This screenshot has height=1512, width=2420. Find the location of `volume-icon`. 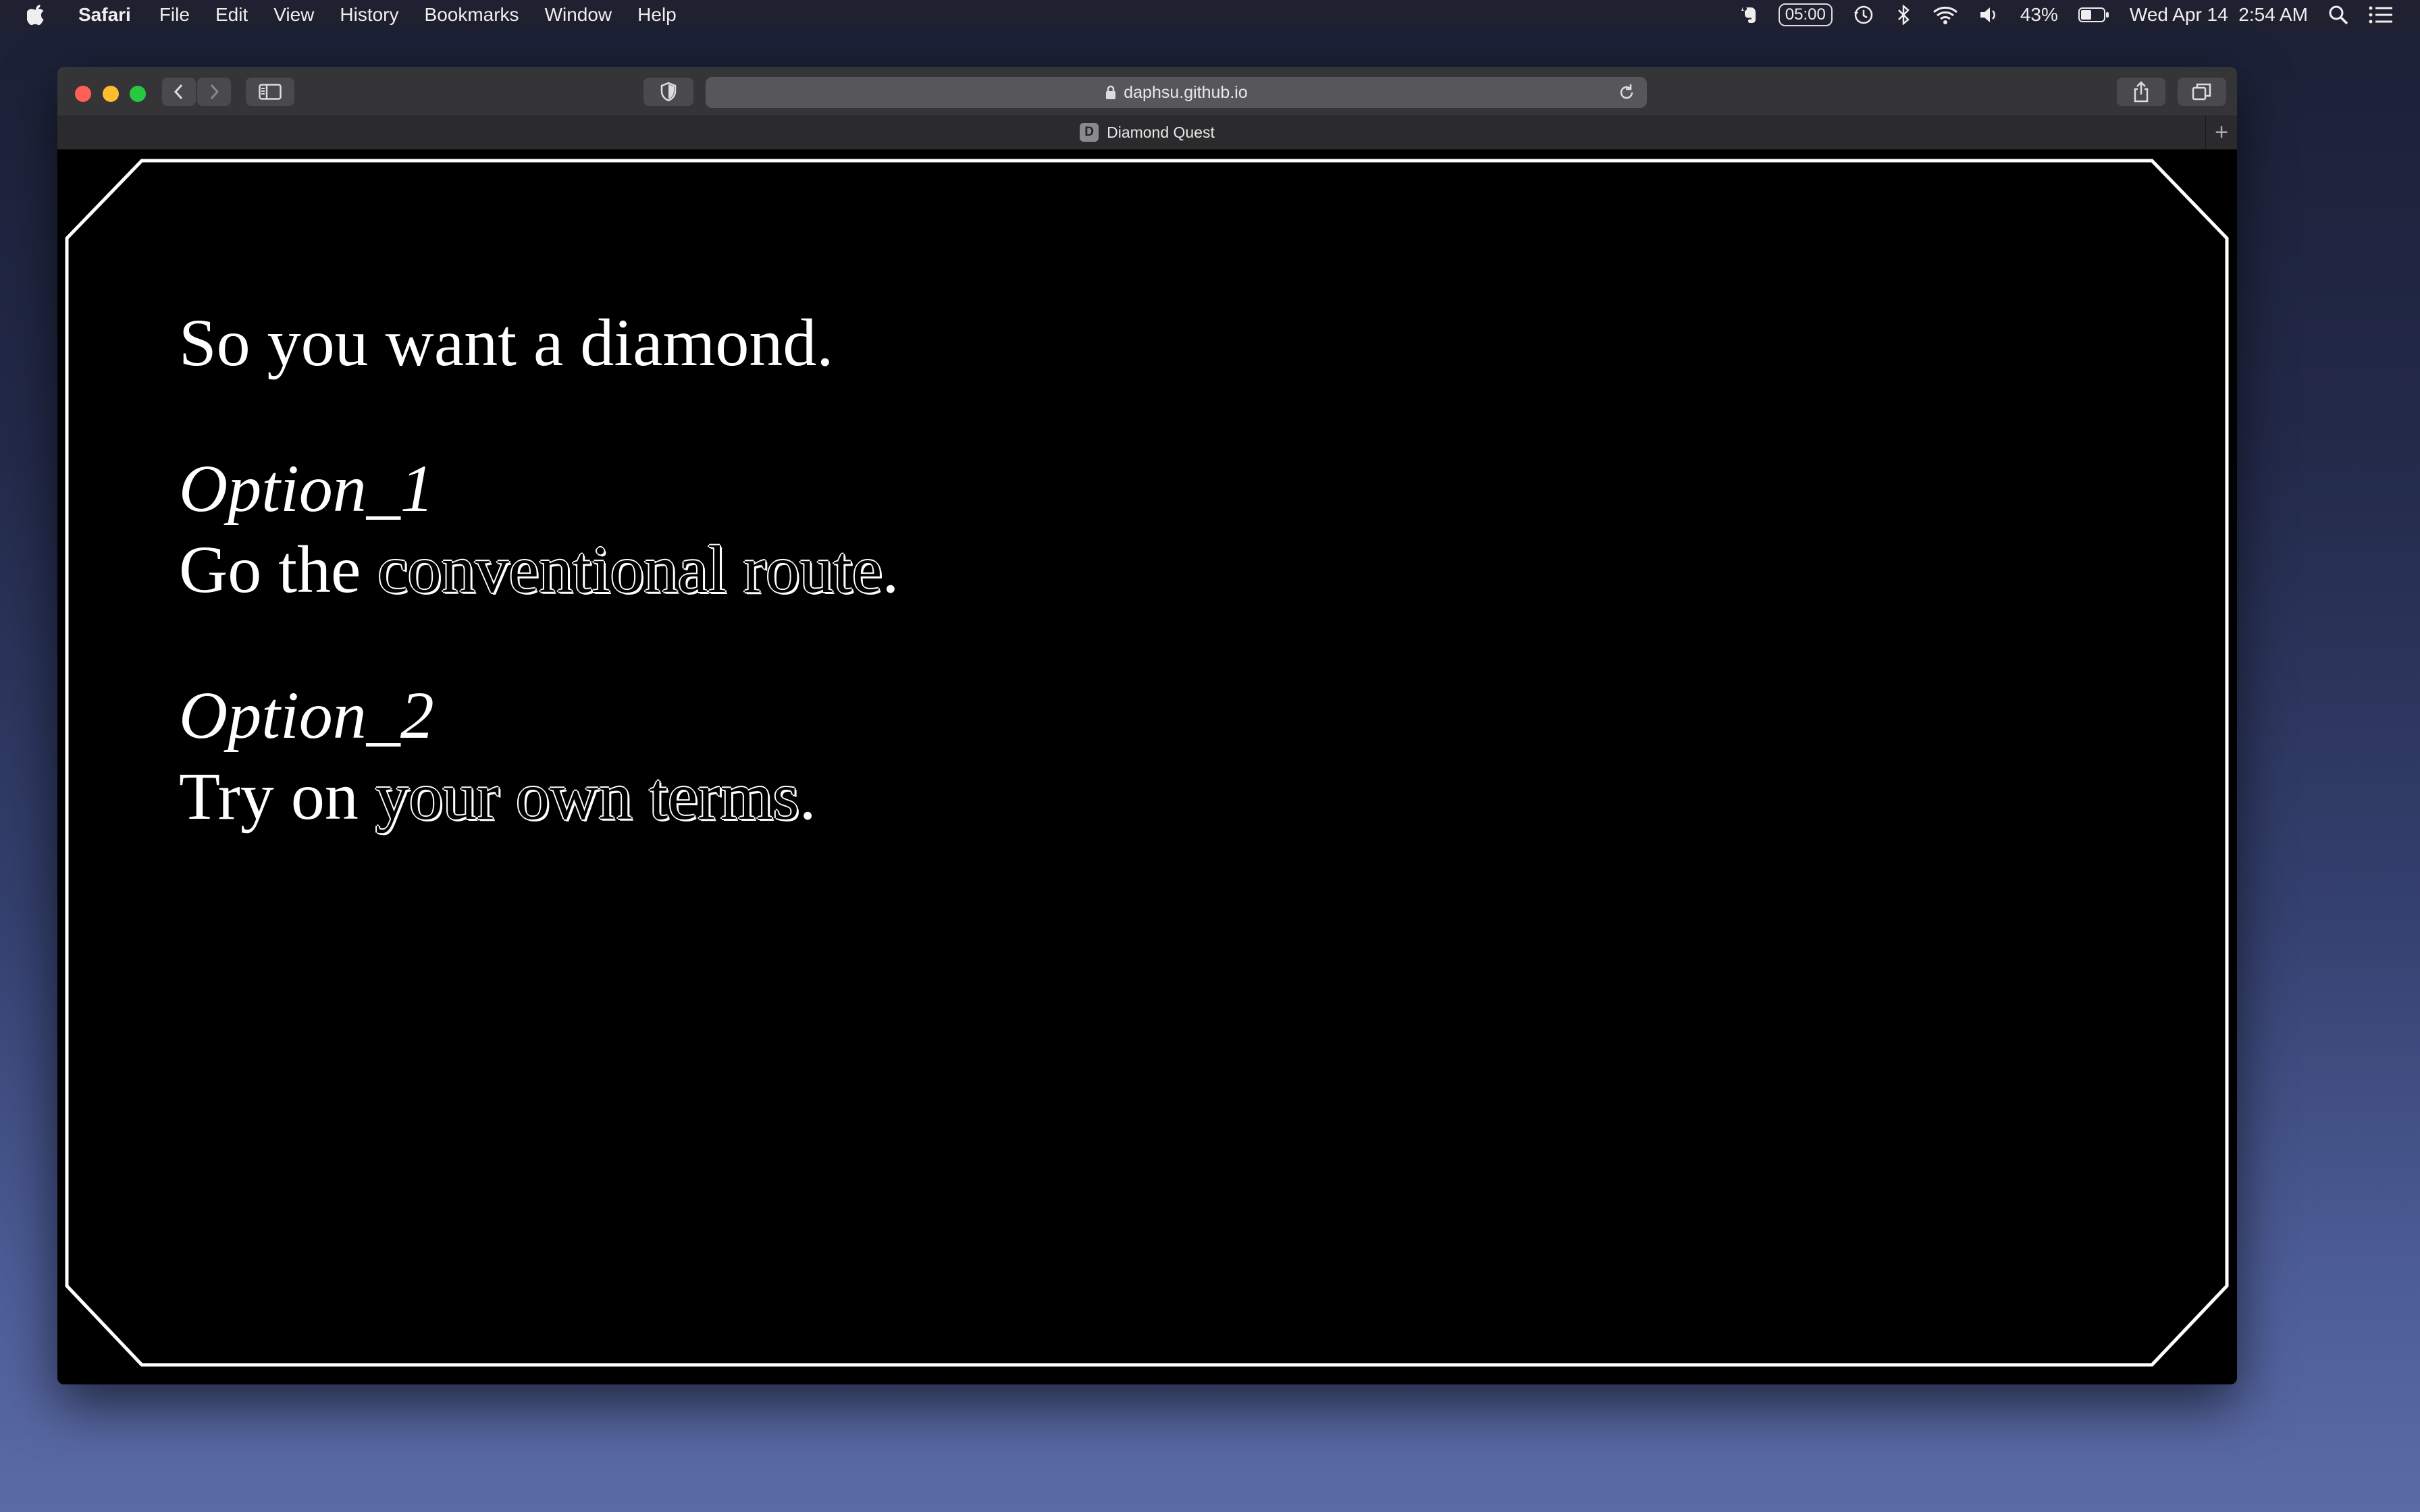

volume-icon is located at coordinates (1989, 15).